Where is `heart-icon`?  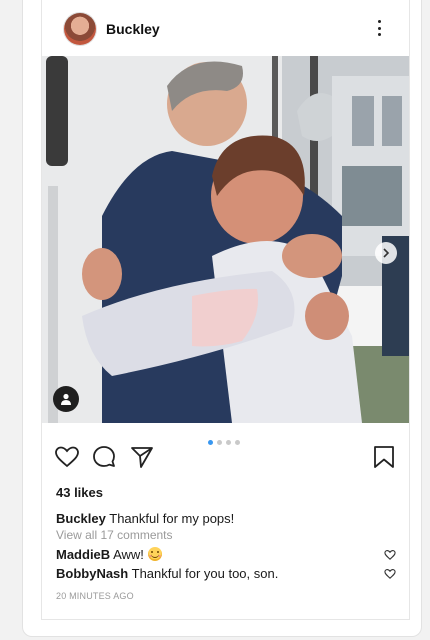
heart-icon is located at coordinates (67, 457).